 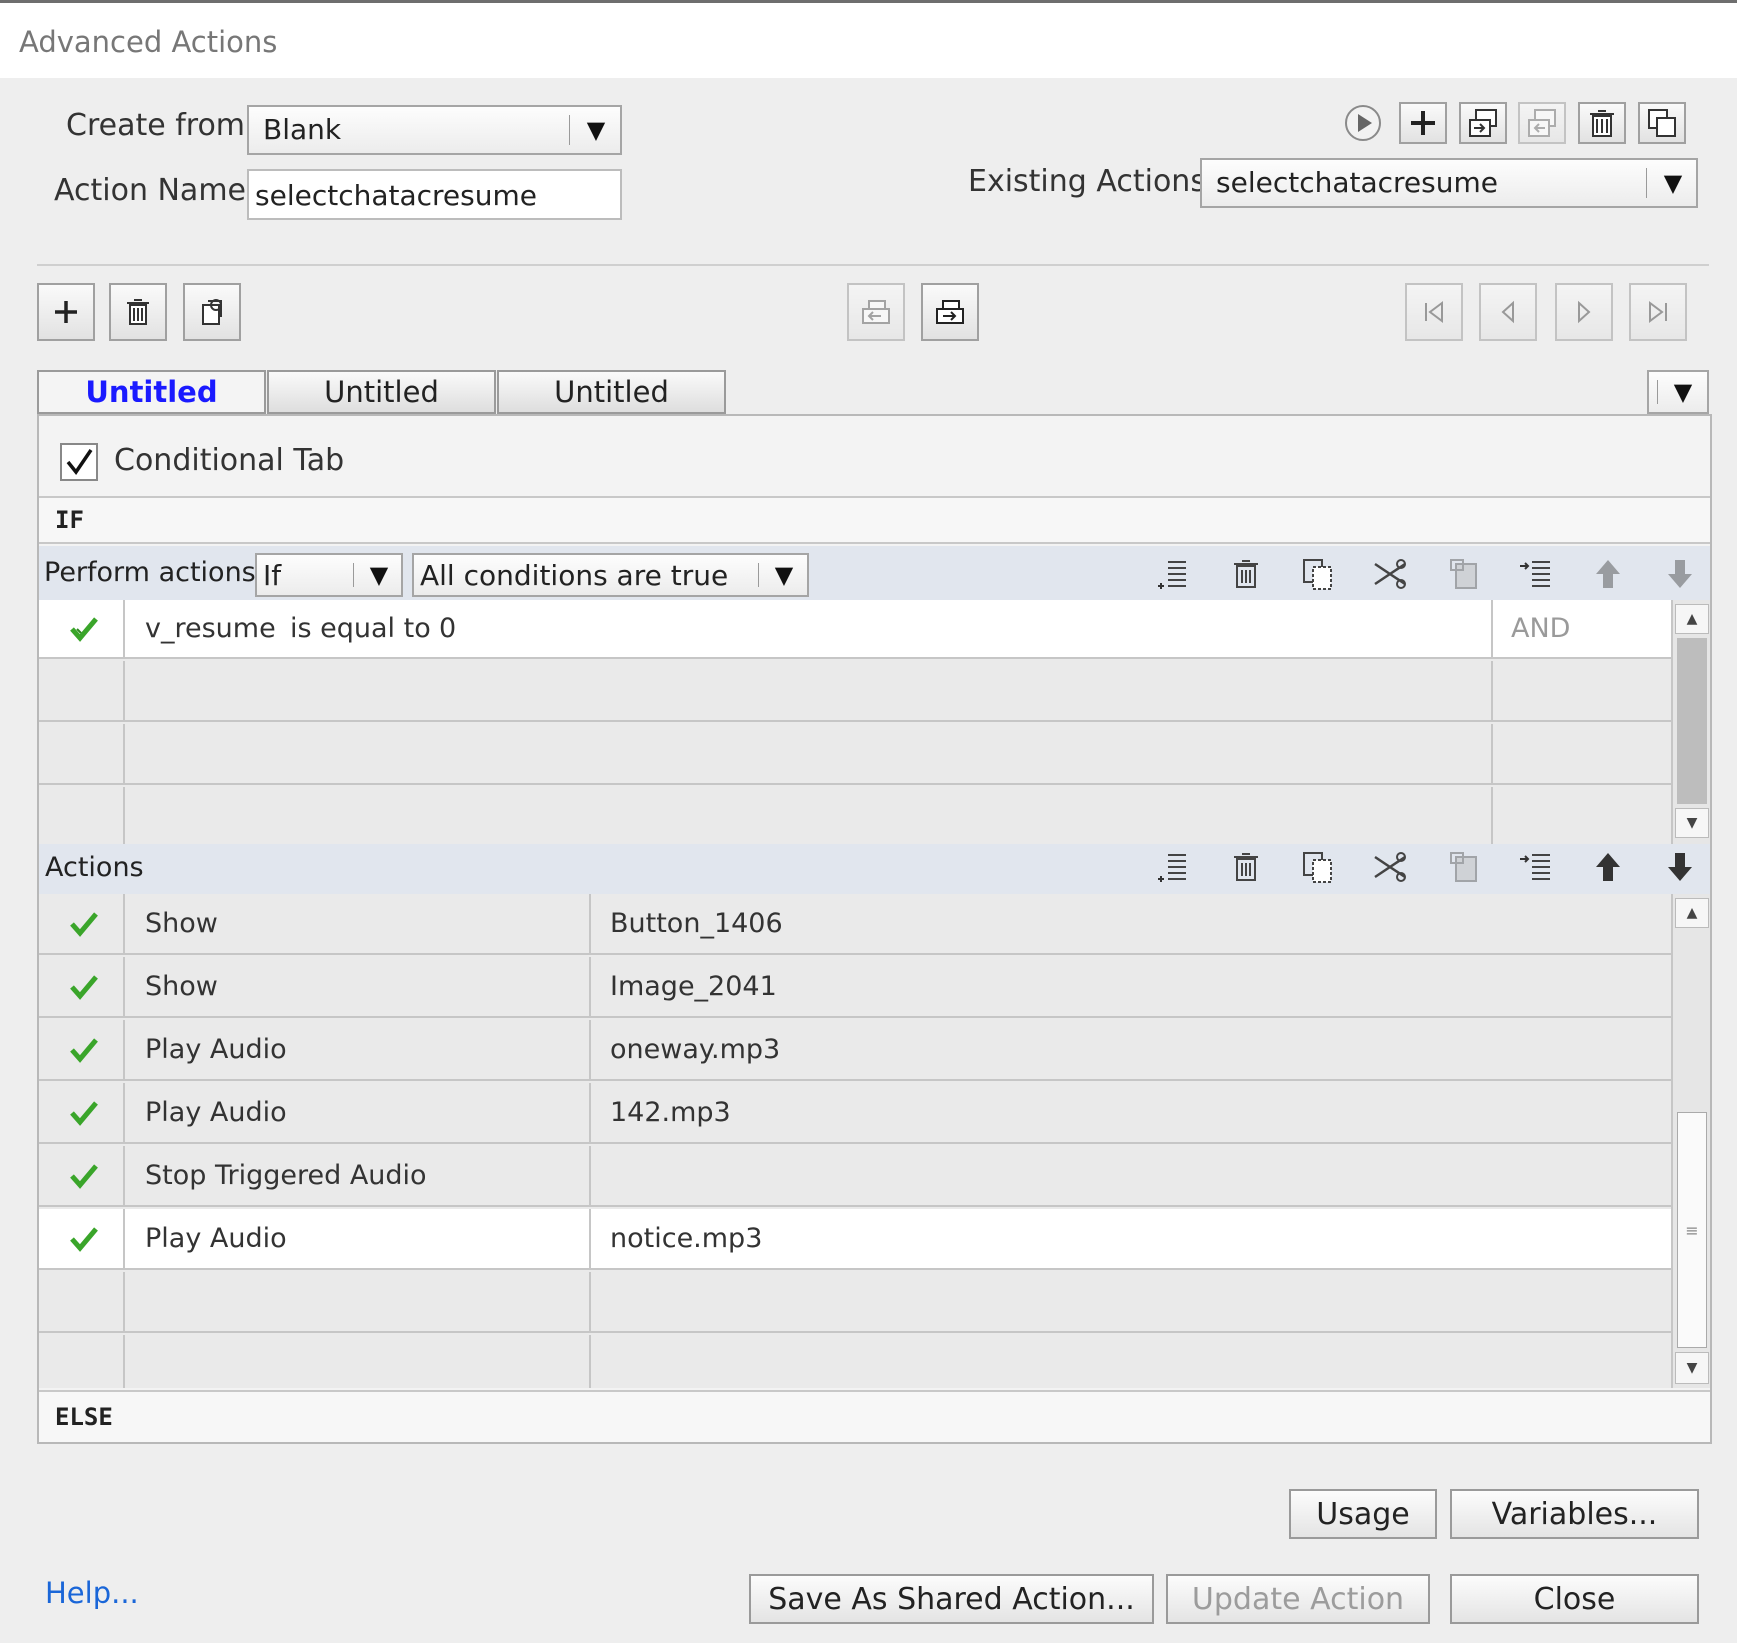 What do you see at coordinates (151, 392) in the screenshot?
I see `tab-untitled-1: Untitled` at bounding box center [151, 392].